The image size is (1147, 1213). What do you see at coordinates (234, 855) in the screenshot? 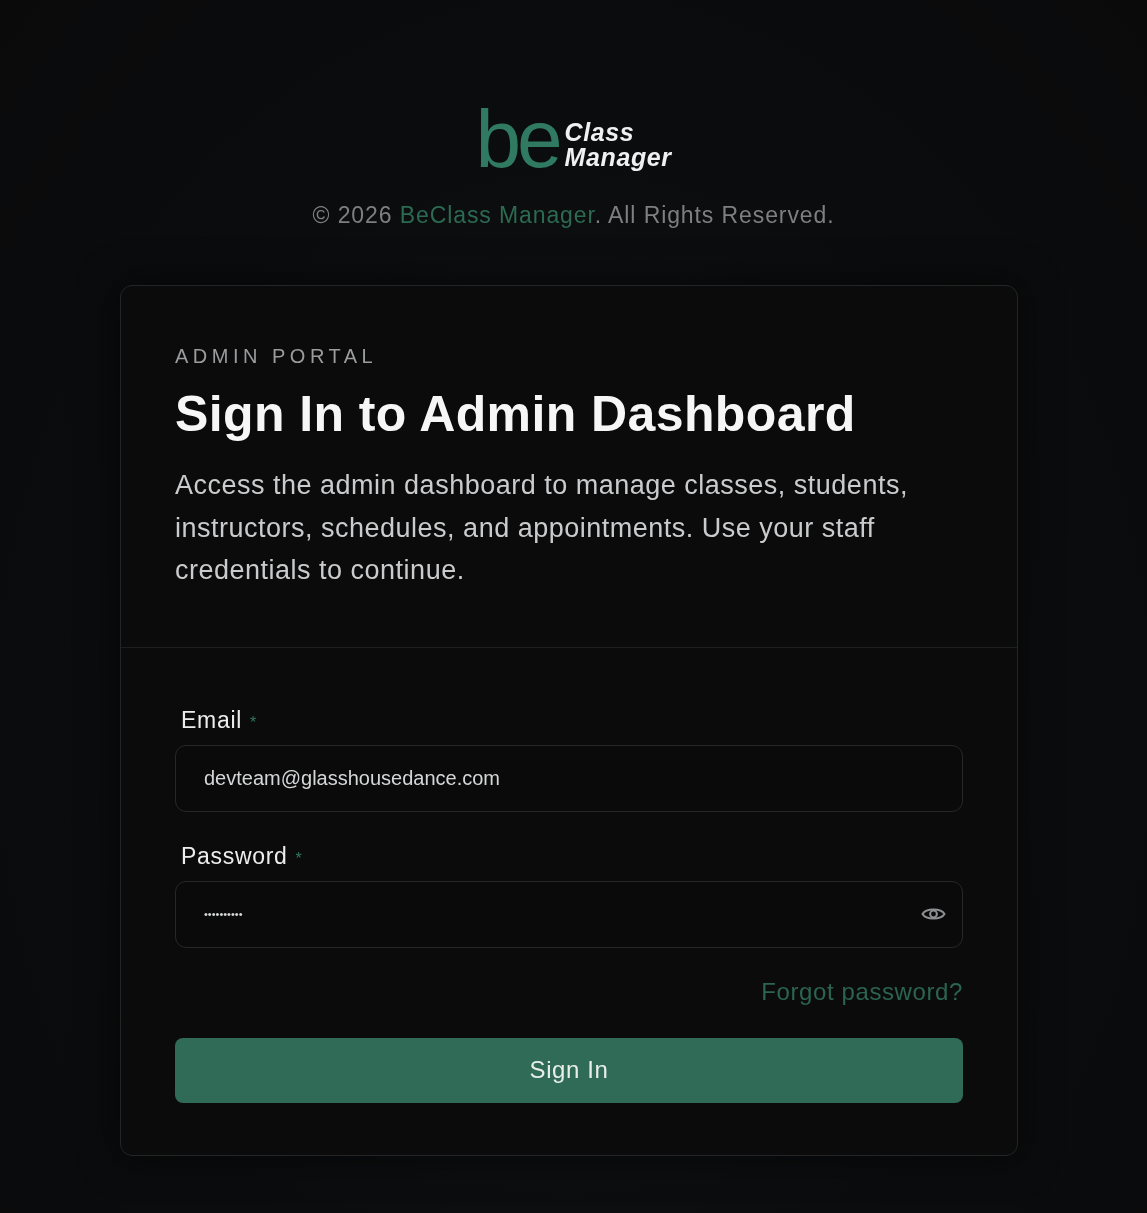
I see `field-label: Password` at bounding box center [234, 855].